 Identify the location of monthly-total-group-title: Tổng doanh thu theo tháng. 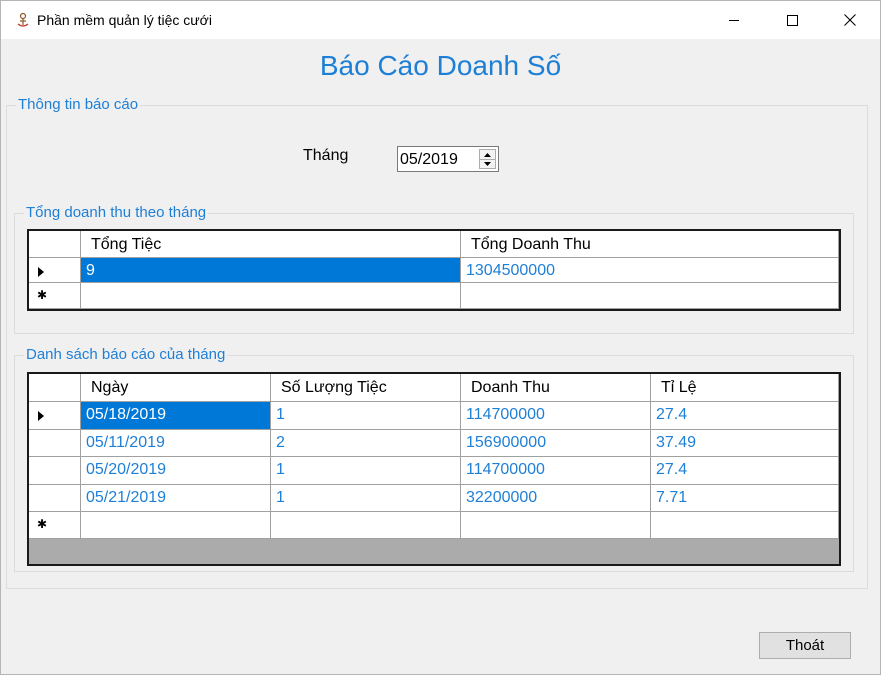
(116, 212).